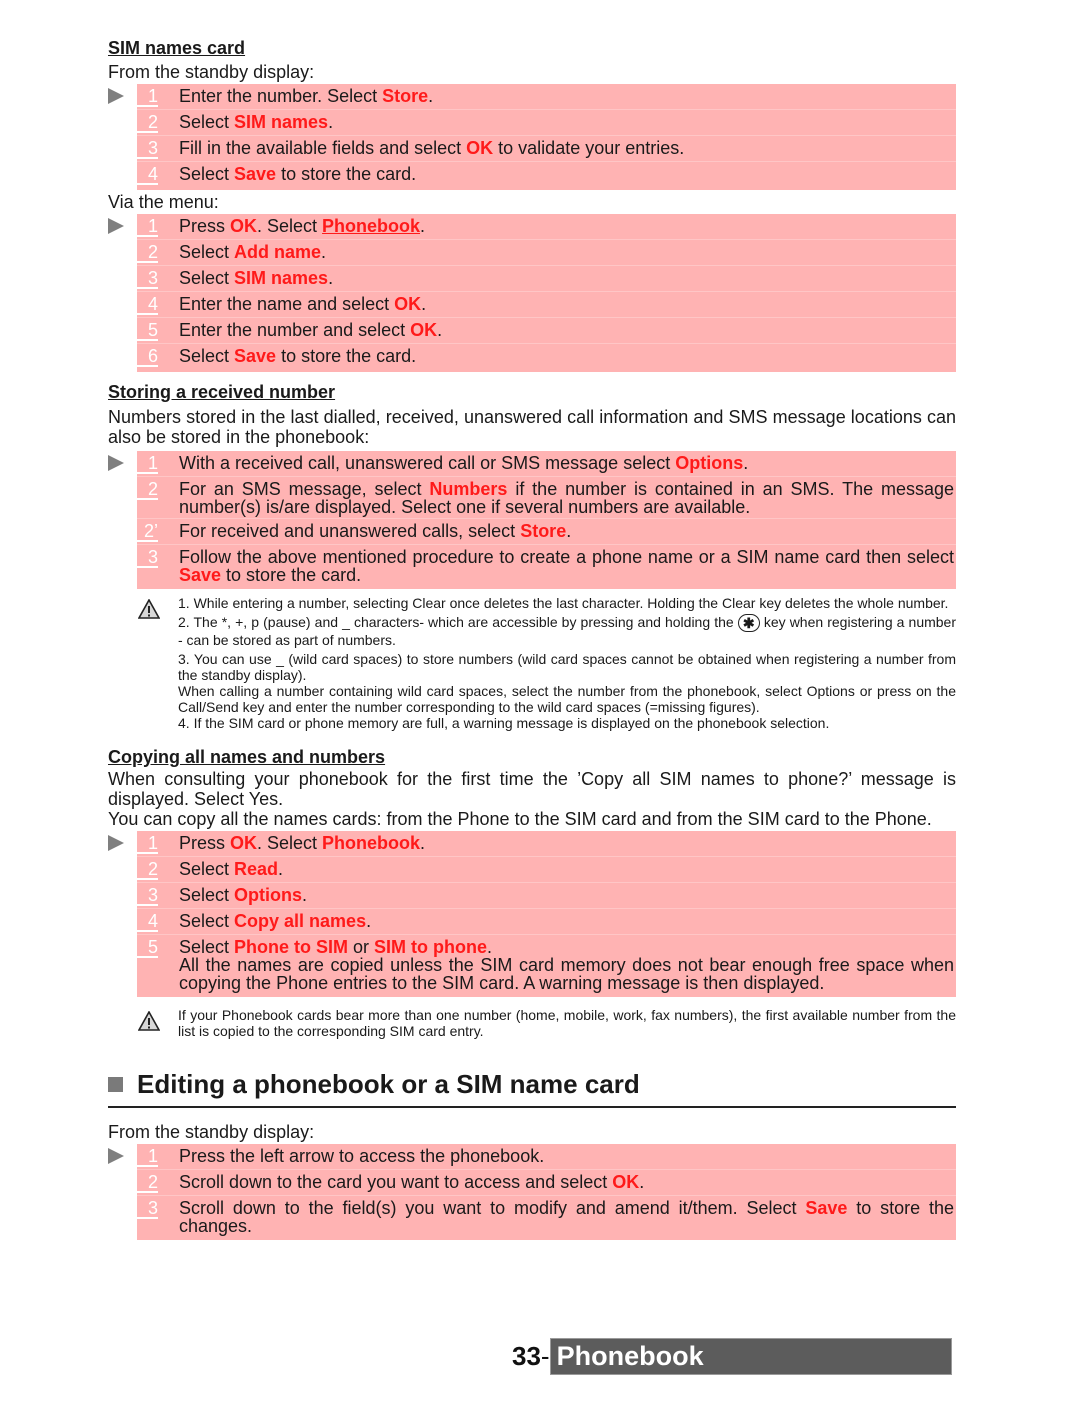 The width and height of the screenshot is (1080, 1410). What do you see at coordinates (281, 278) in the screenshot?
I see `menu-option-highlight: SIM names` at bounding box center [281, 278].